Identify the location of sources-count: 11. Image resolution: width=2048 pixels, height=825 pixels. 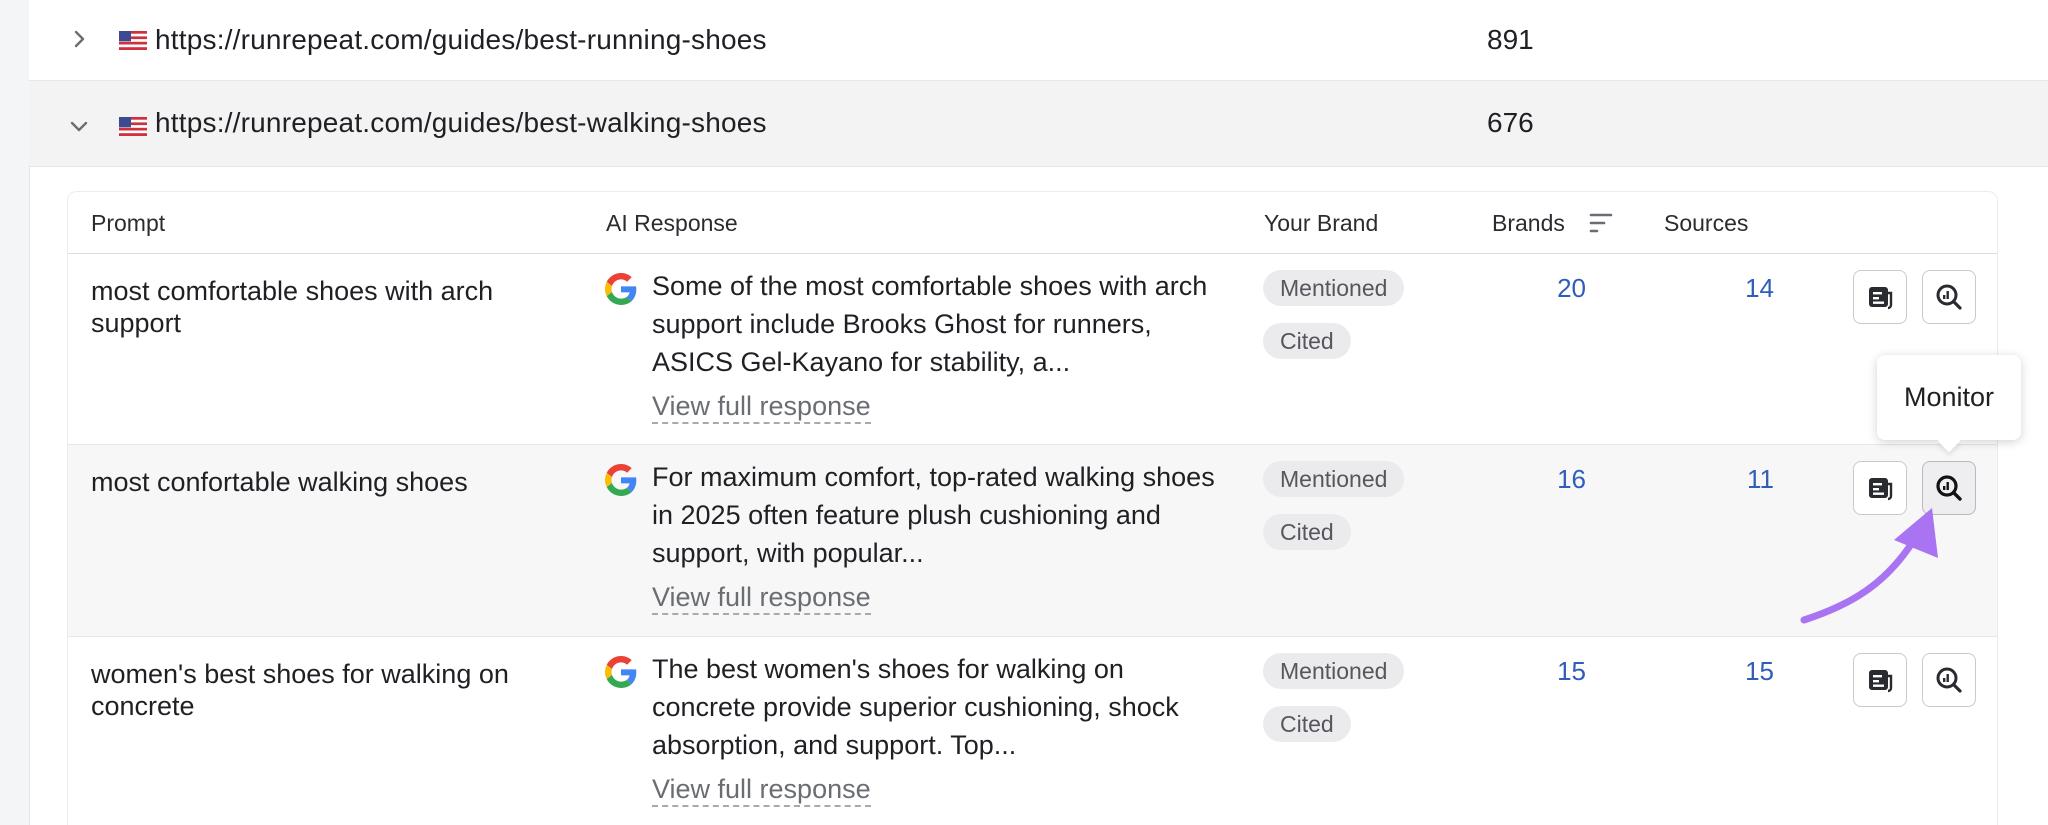
(1734, 479).